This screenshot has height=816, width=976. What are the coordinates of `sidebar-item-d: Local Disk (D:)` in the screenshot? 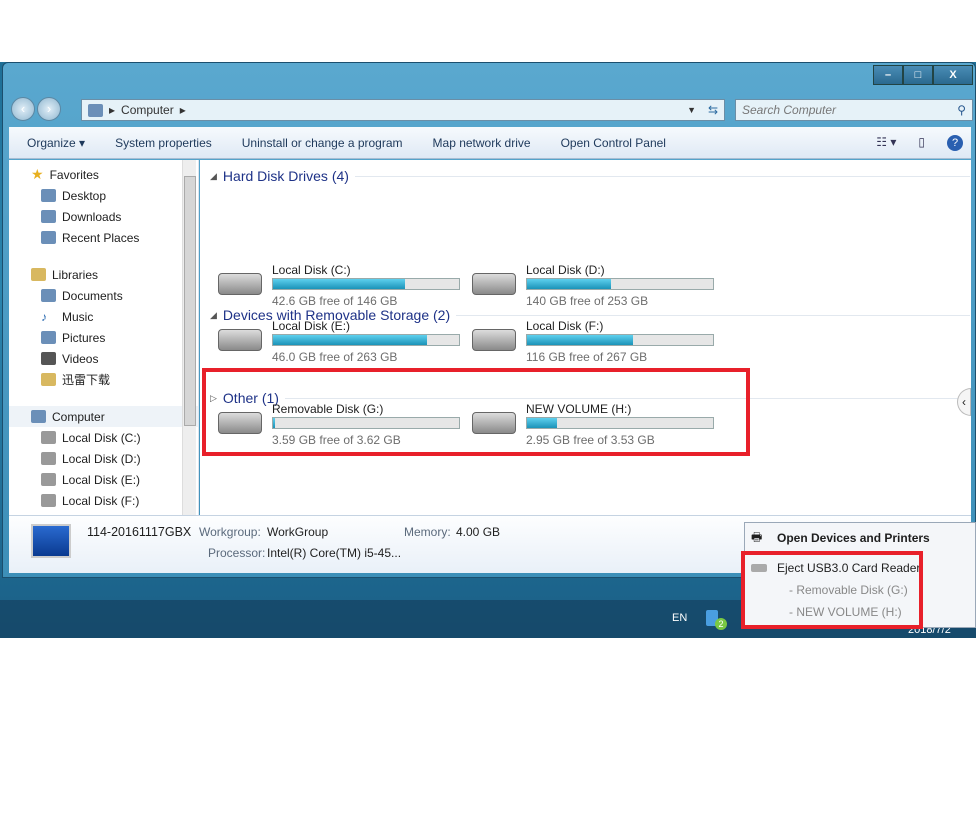 It's located at (103, 458).